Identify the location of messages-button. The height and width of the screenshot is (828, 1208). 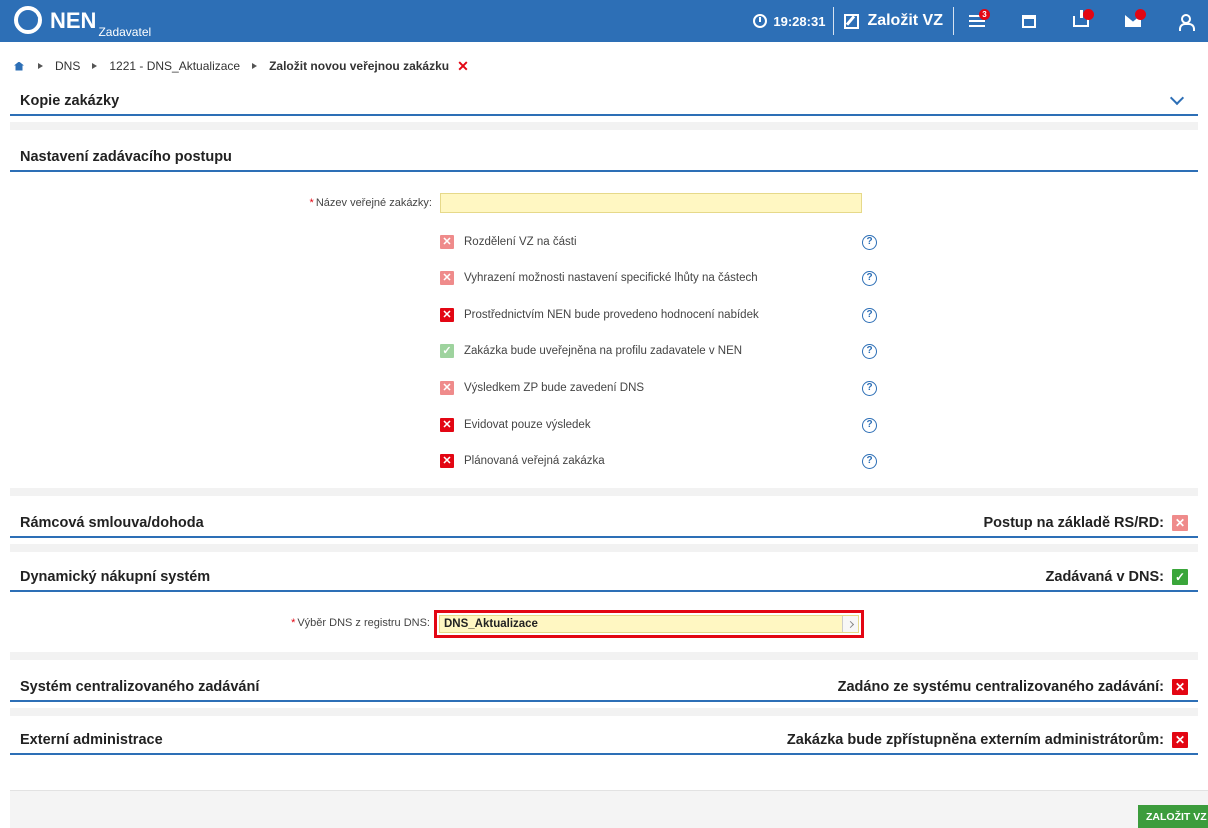
(1133, 21).